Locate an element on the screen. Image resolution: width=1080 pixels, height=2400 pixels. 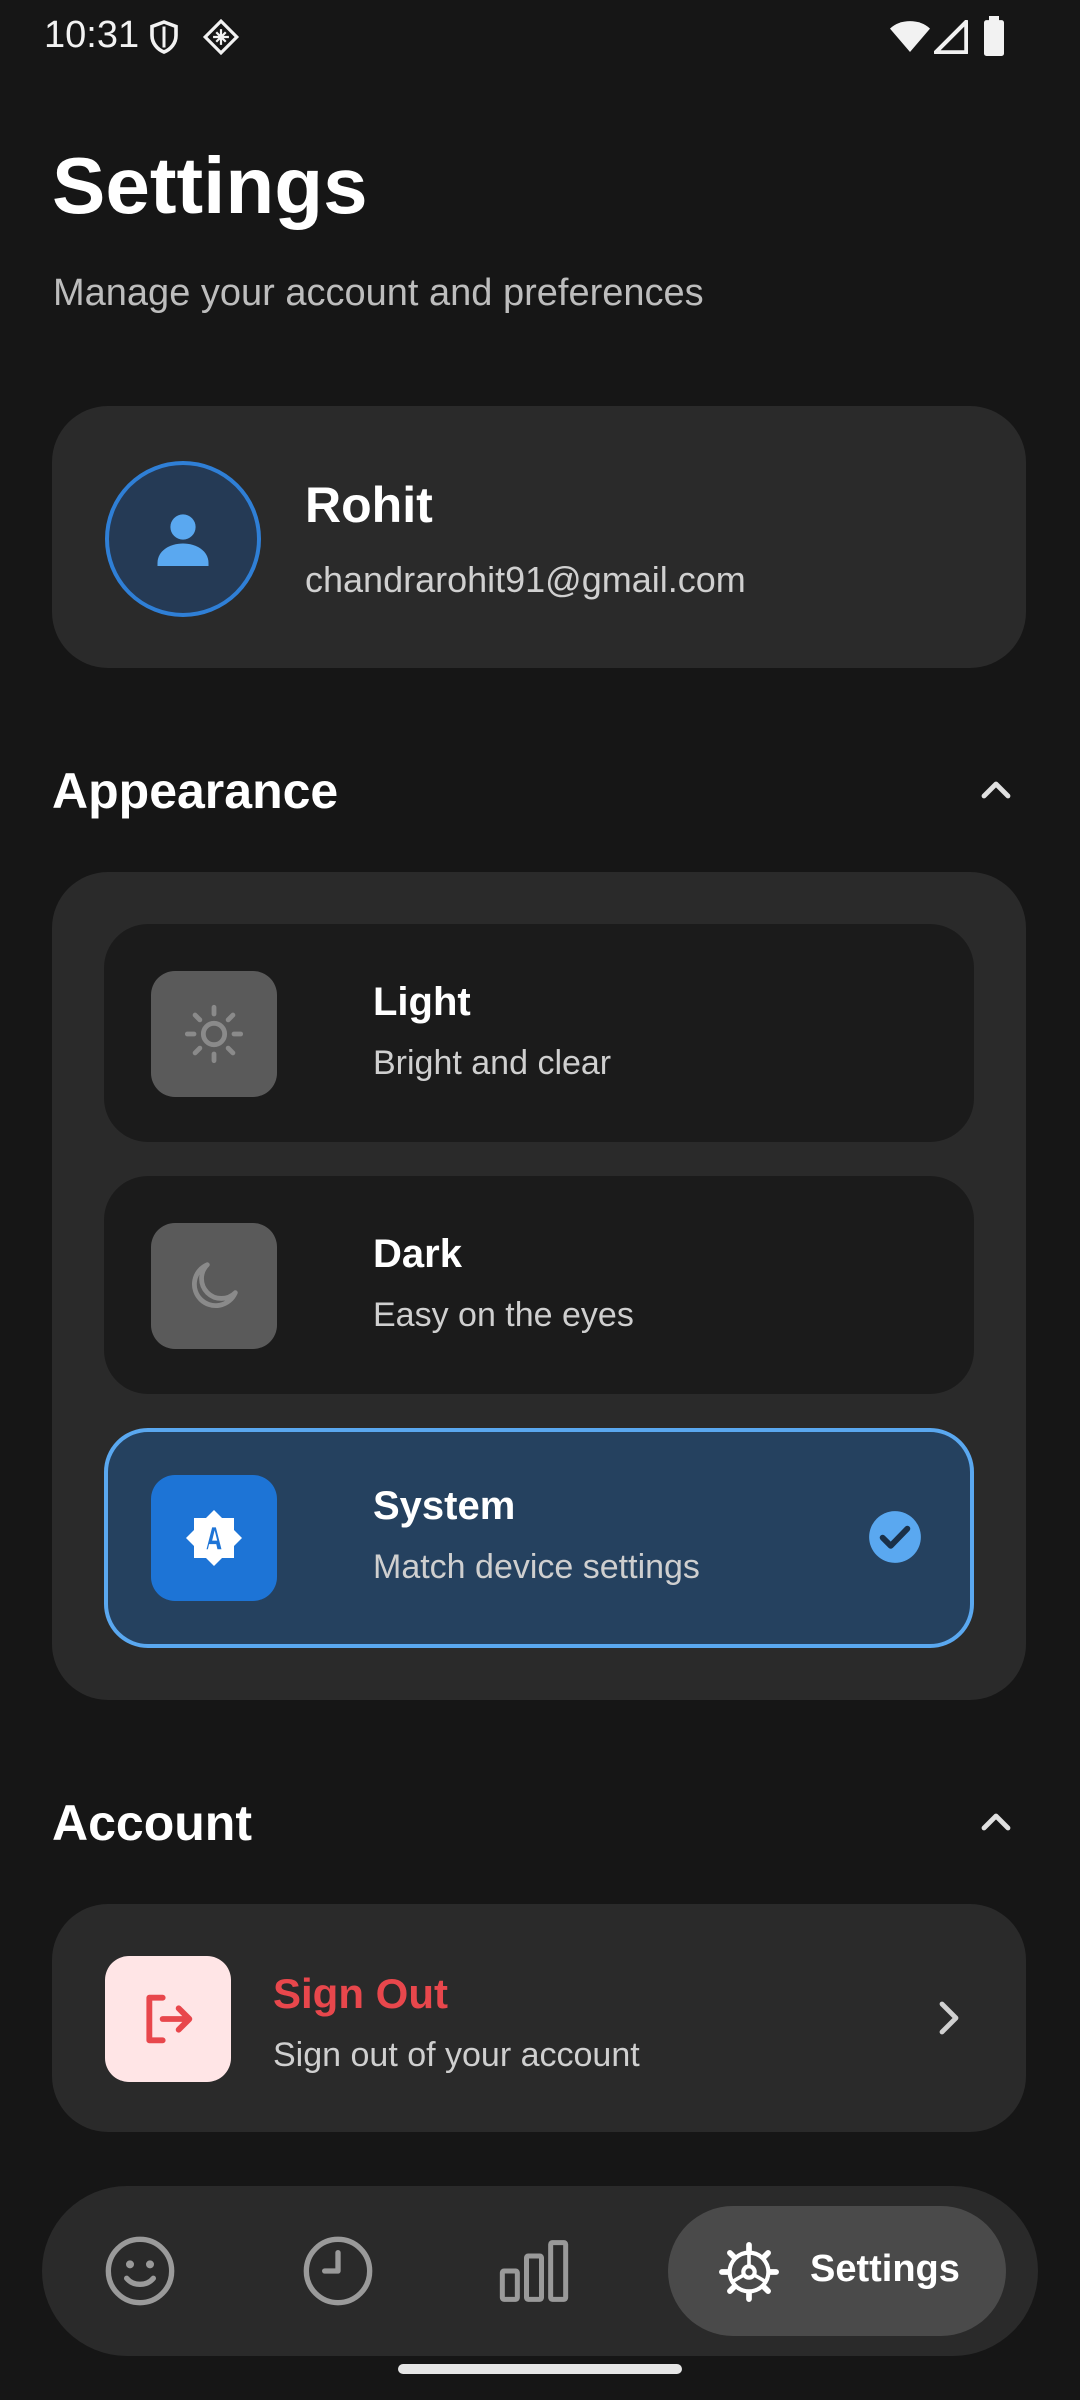
clock-icon is located at coordinates (338, 2271).